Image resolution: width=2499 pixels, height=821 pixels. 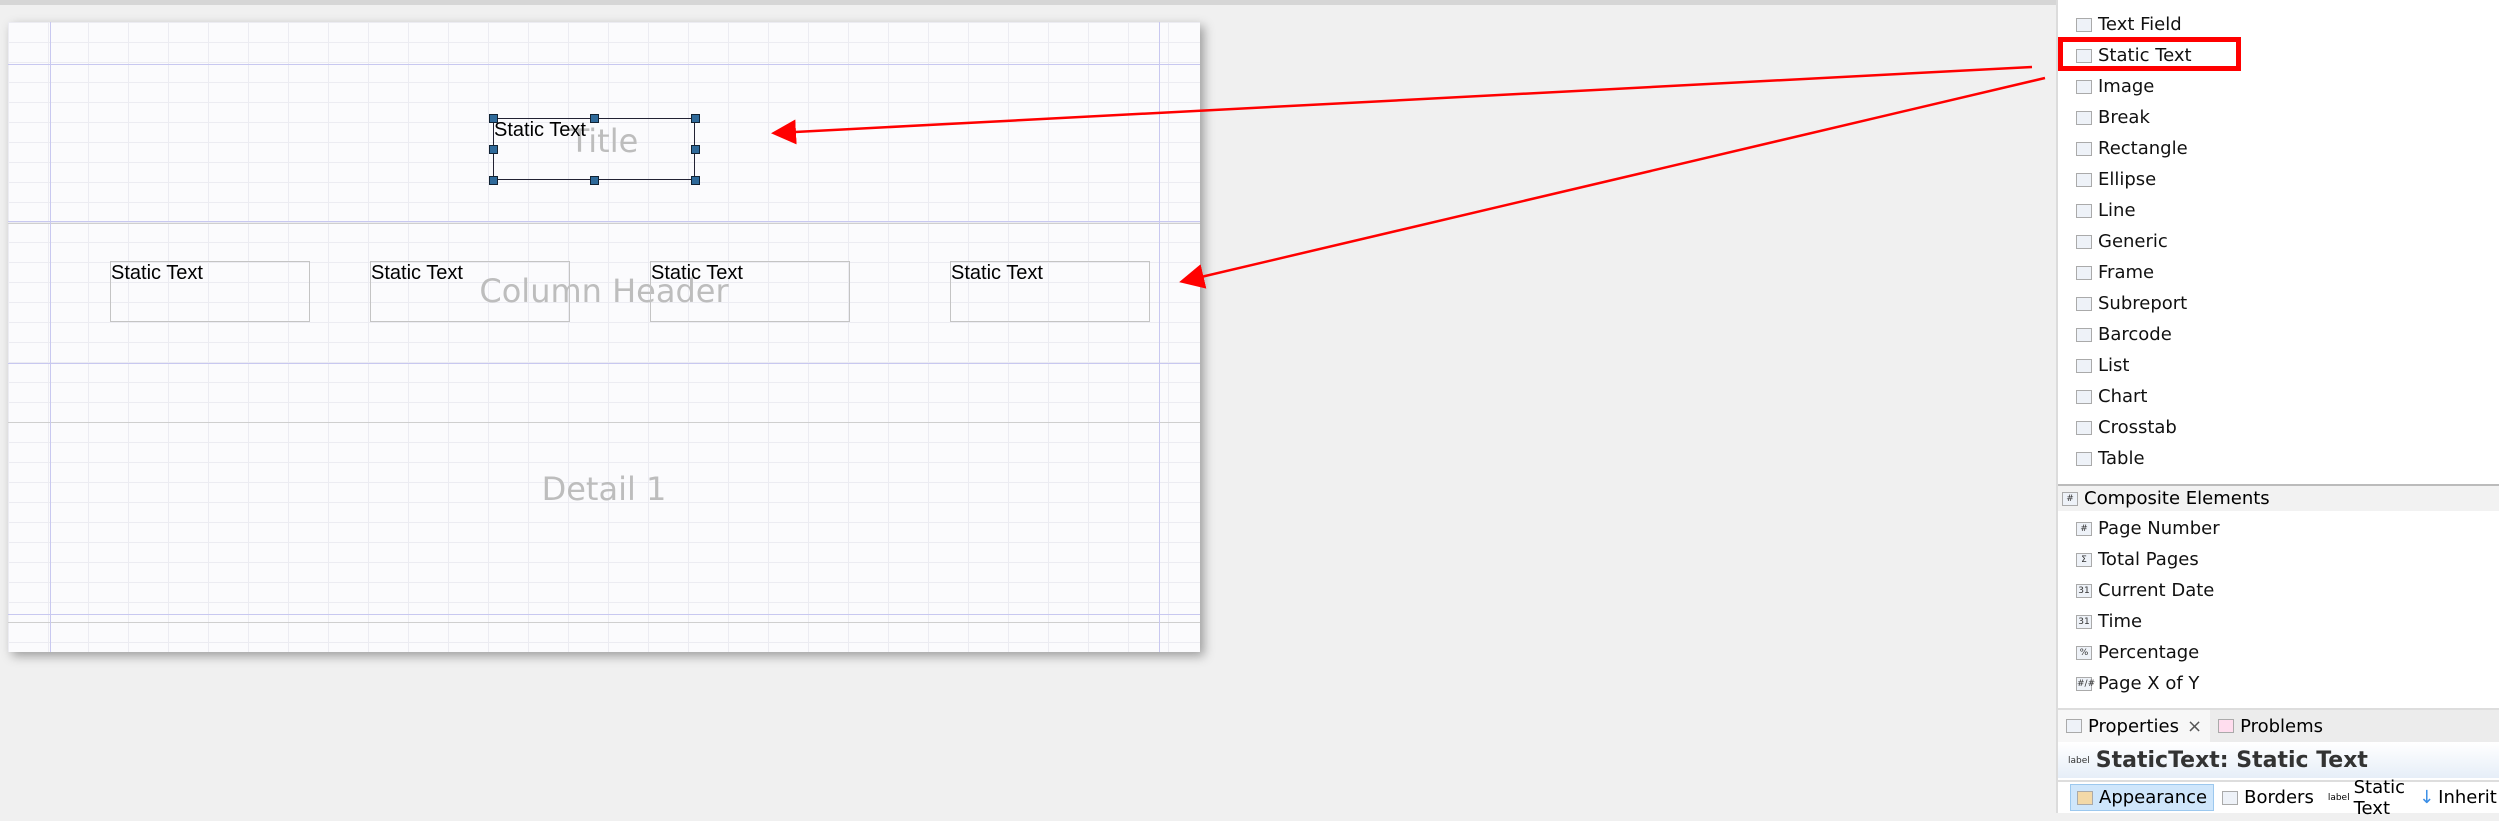 I want to click on line-icon, so click(x=2084, y=210).